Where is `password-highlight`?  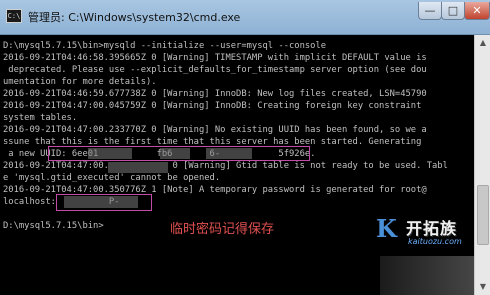 password-highlight is located at coordinates (104, 202).